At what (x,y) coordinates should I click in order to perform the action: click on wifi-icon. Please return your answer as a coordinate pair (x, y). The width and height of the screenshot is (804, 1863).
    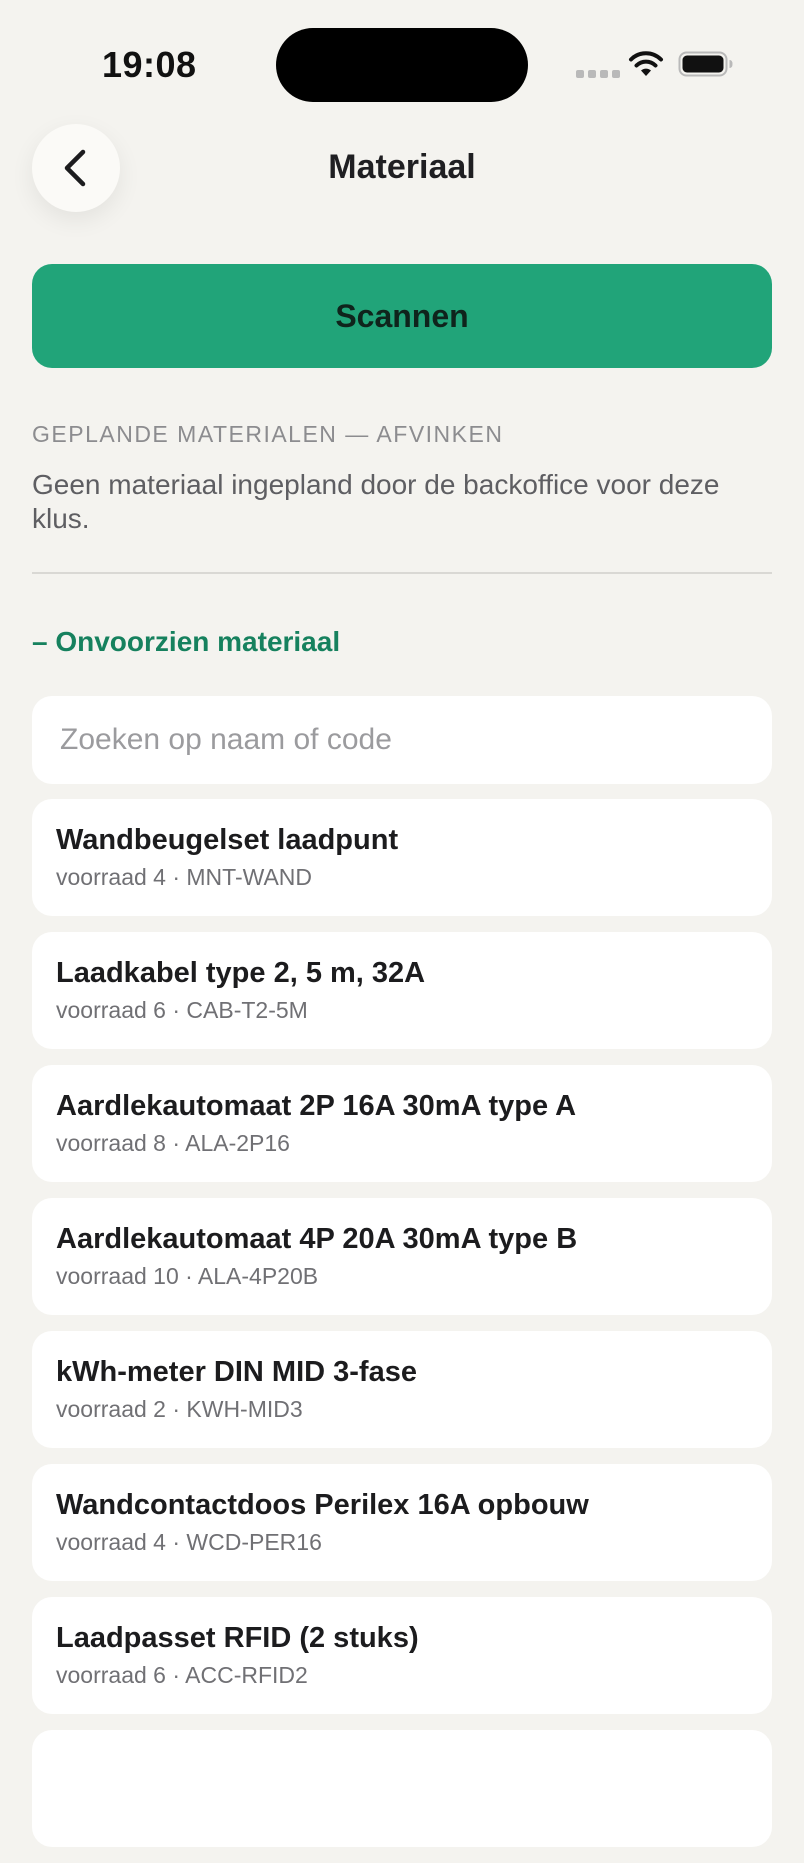
    Looking at the image, I should click on (646, 63).